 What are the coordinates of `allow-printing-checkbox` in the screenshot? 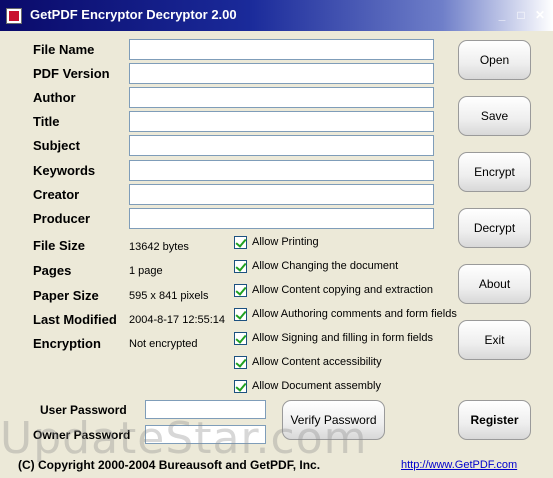 It's located at (240, 242).